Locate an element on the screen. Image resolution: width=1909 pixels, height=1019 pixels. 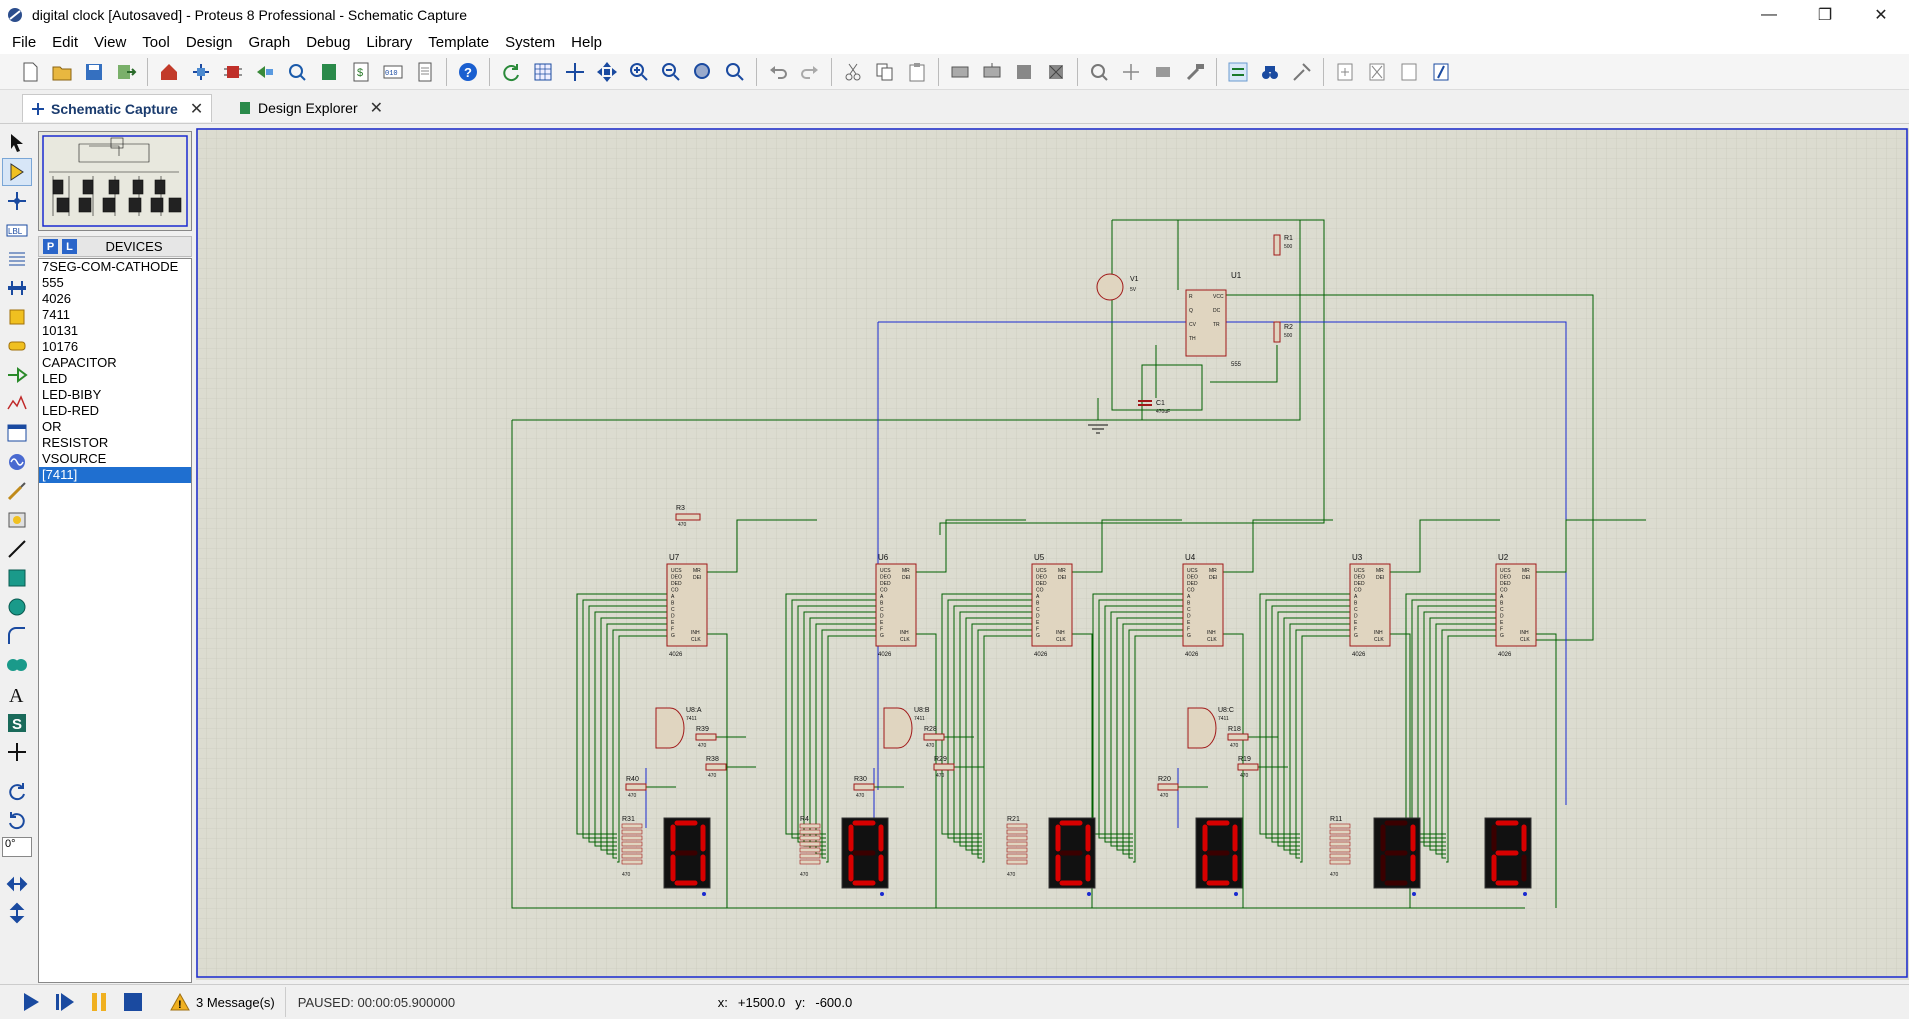
list-item: 555 is located at coordinates (115, 283).